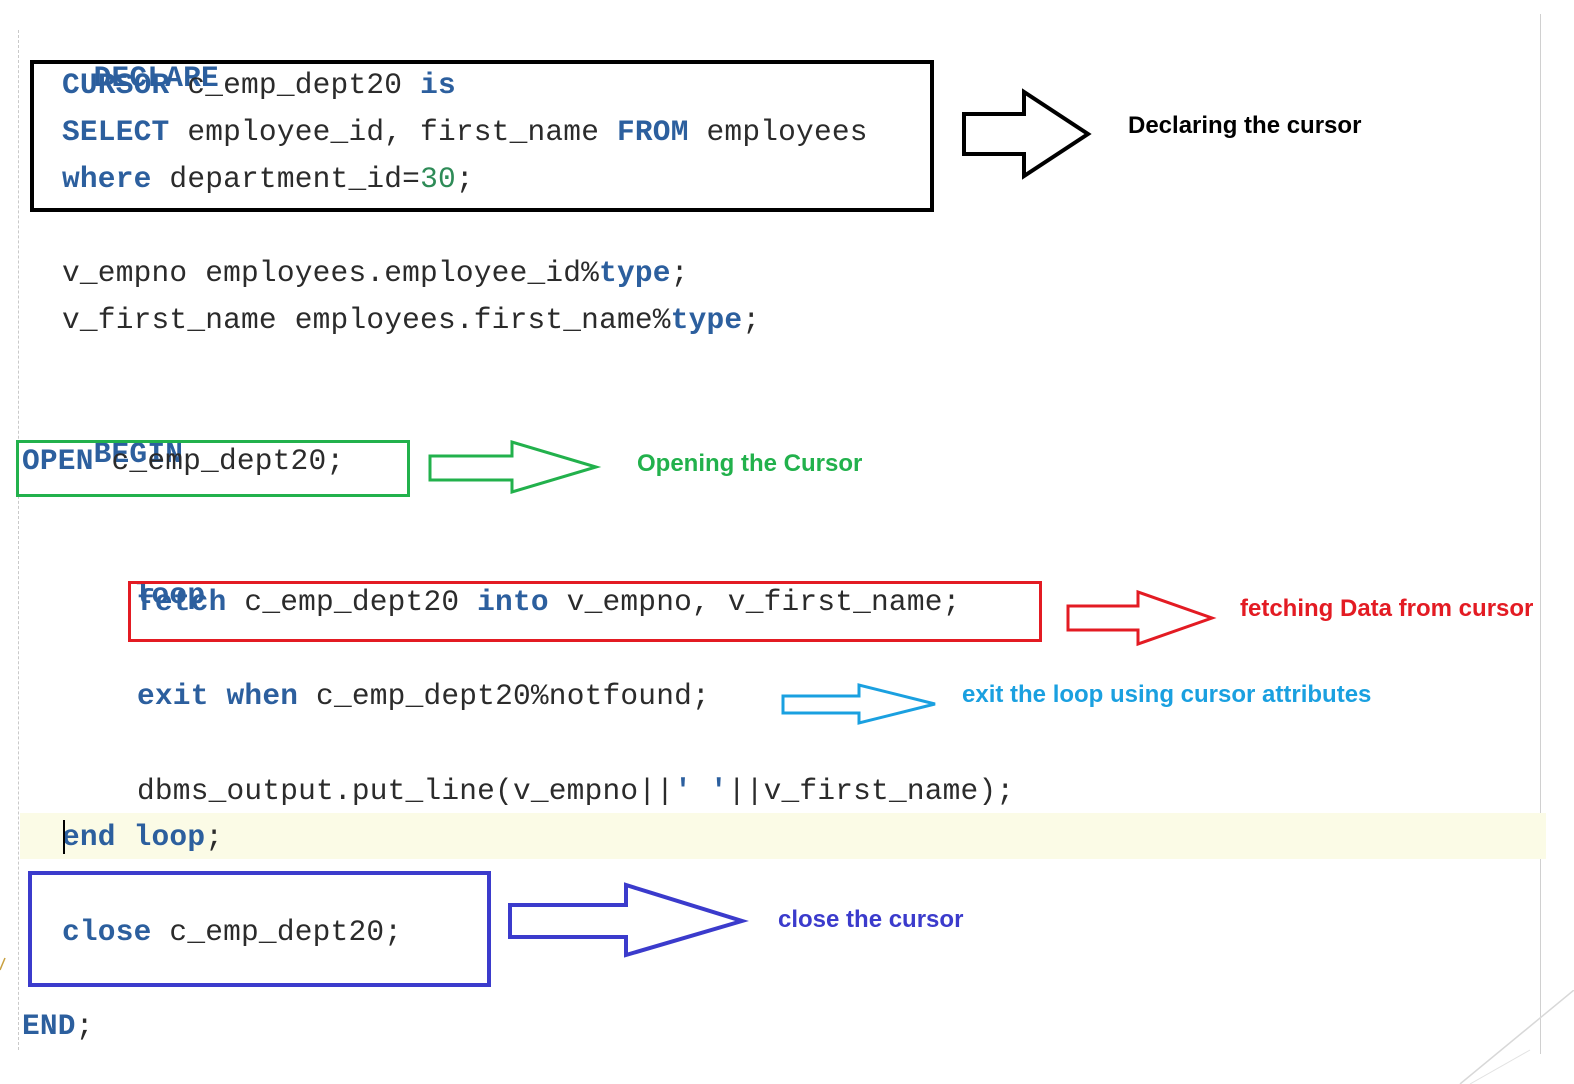  I want to click on code-line-v-empno: v_empno employees.employee_id%type;, so click(375, 273).